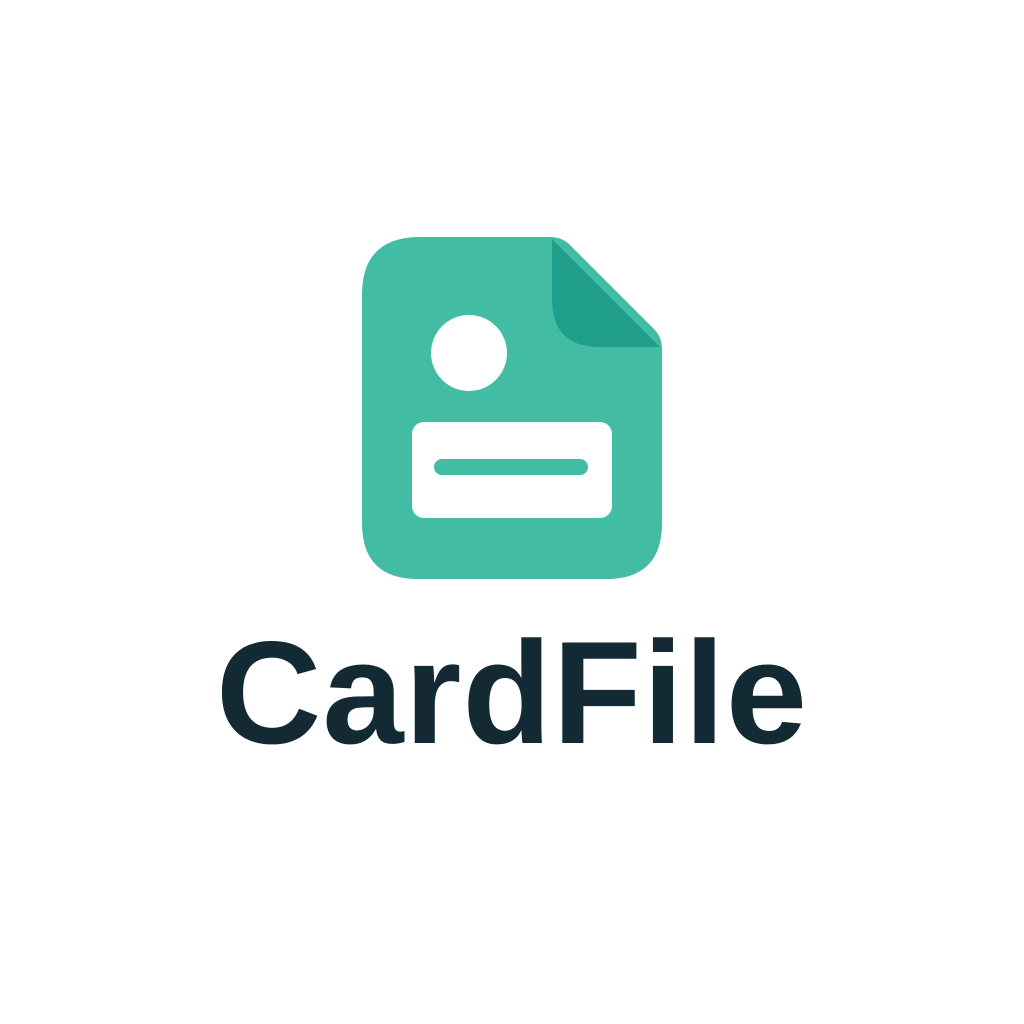  Describe the element at coordinates (512, 692) in the screenshot. I see `brand-wordmark: CardFile` at that location.